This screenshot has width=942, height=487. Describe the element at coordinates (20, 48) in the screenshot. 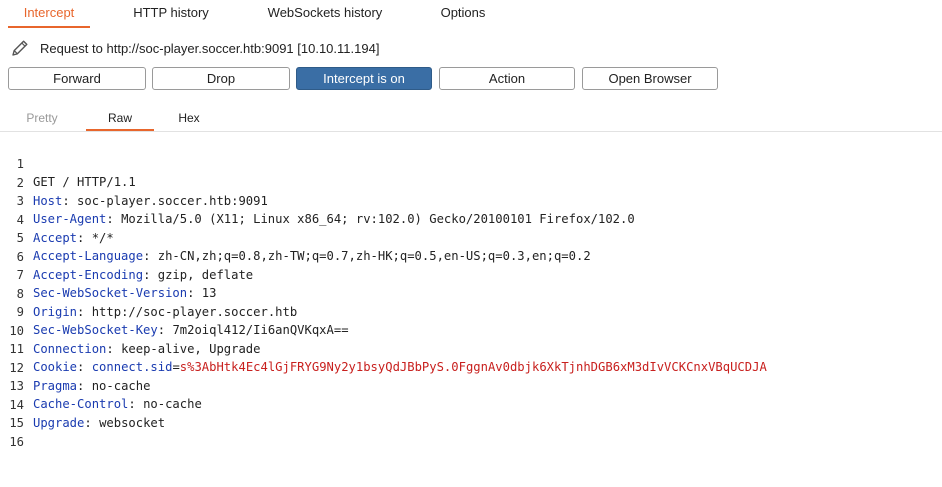

I see `pencil-icon` at that location.